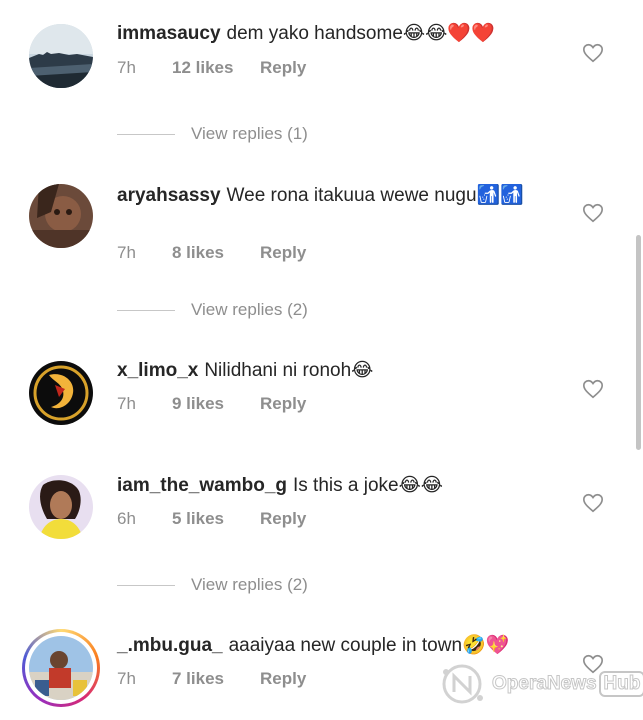 This screenshot has width=643, height=720. I want to click on comment-likes: 9 likes, so click(216, 404).